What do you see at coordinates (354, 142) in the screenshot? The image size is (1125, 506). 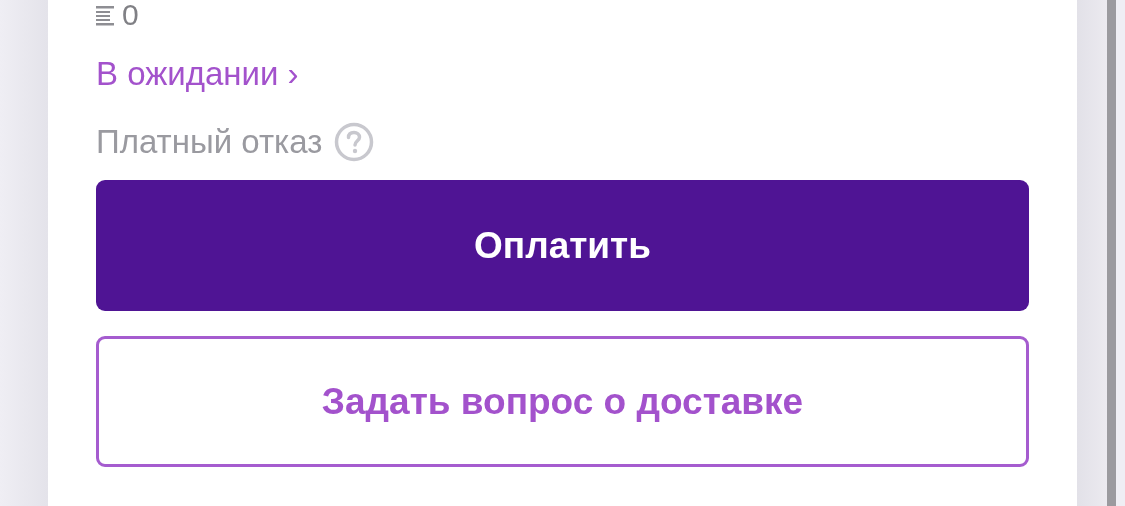 I see `help-icon` at bounding box center [354, 142].